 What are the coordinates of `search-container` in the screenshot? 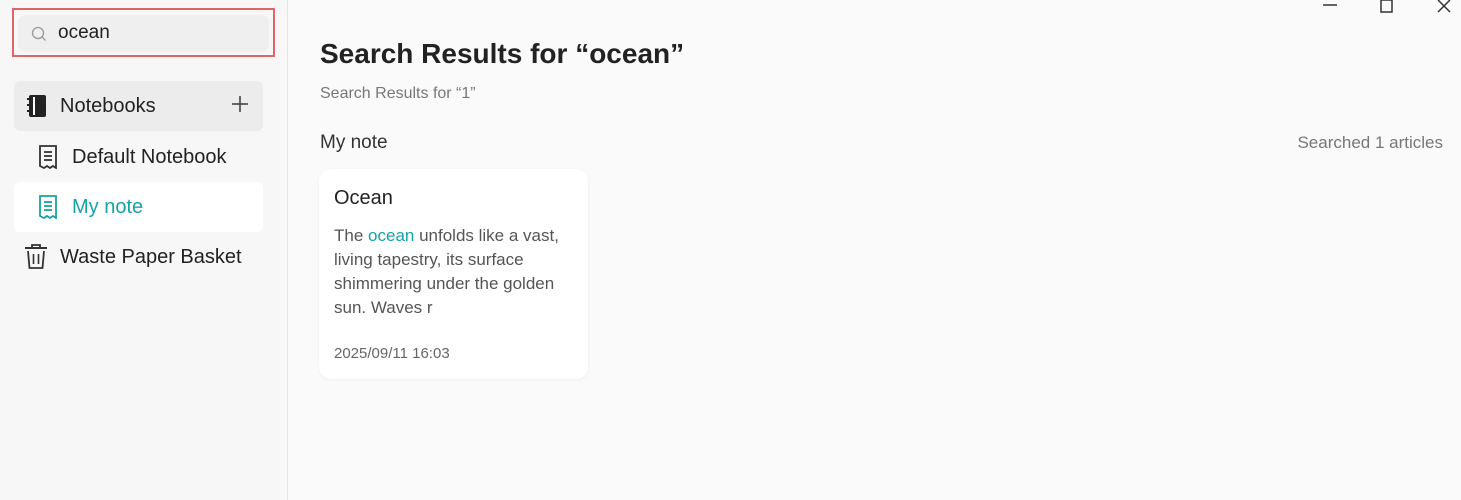 It's located at (143, 32).